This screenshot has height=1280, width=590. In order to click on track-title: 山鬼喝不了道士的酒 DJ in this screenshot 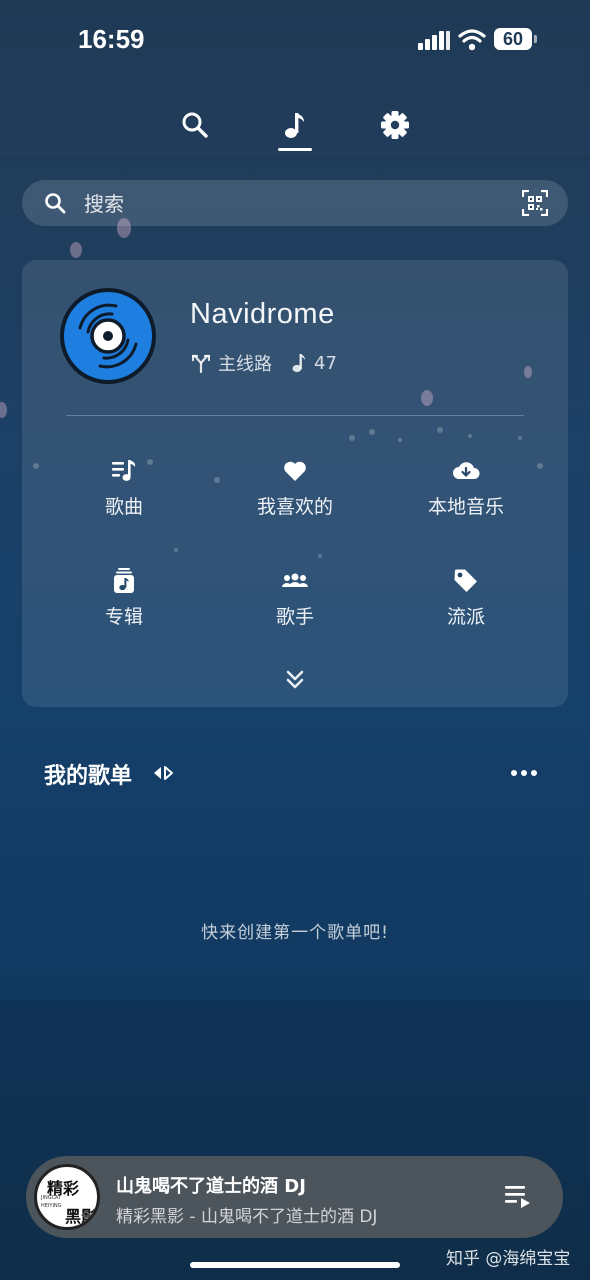, I will do `click(211, 1186)`.